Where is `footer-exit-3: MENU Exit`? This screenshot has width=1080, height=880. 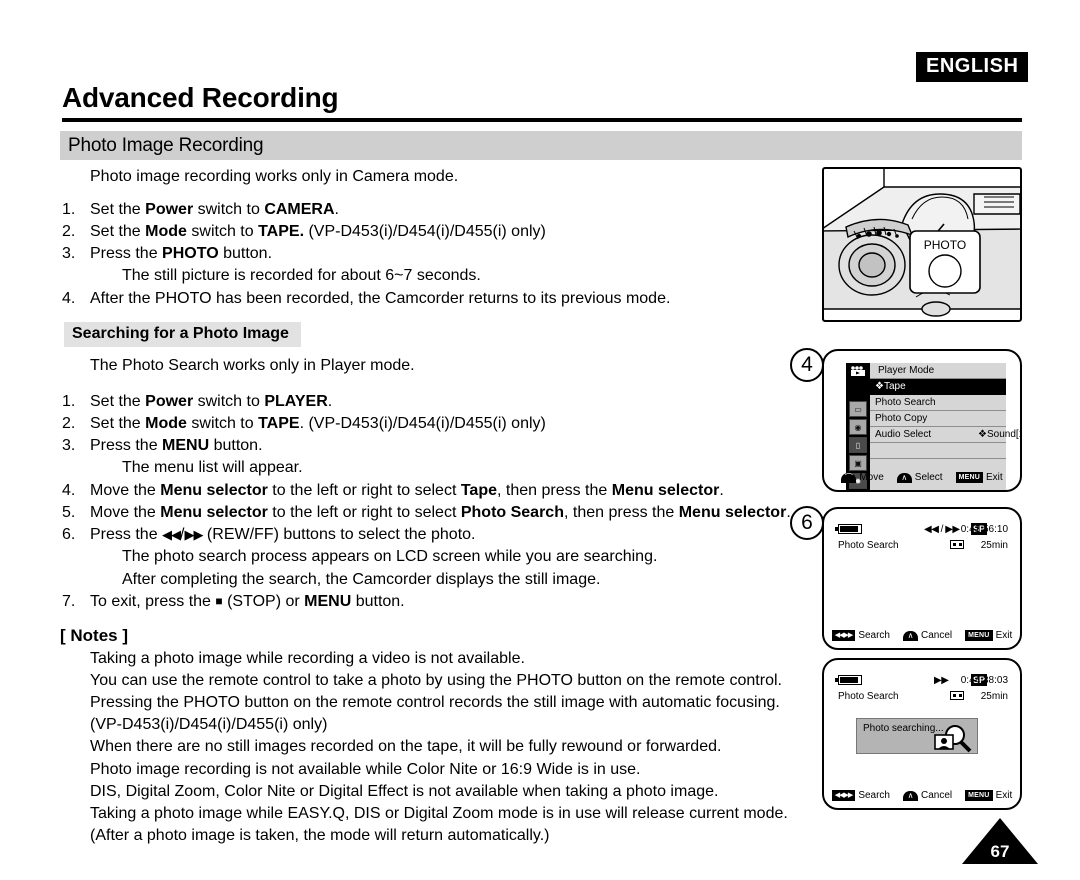
footer-exit-3: MENU Exit is located at coordinates (988, 795).